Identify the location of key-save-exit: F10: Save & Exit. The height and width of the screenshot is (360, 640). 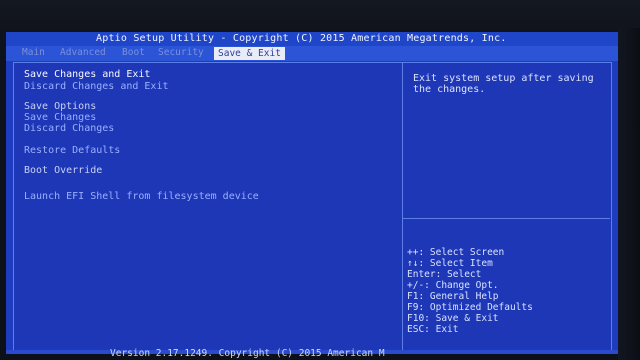
(453, 318).